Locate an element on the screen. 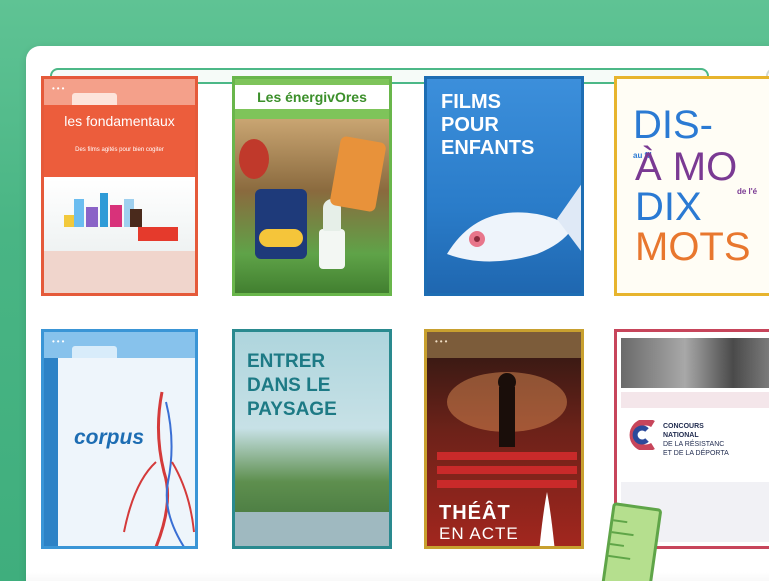 This screenshot has height=581, width=769. tile-subtitle: EN ACTE is located at coordinates (479, 533).